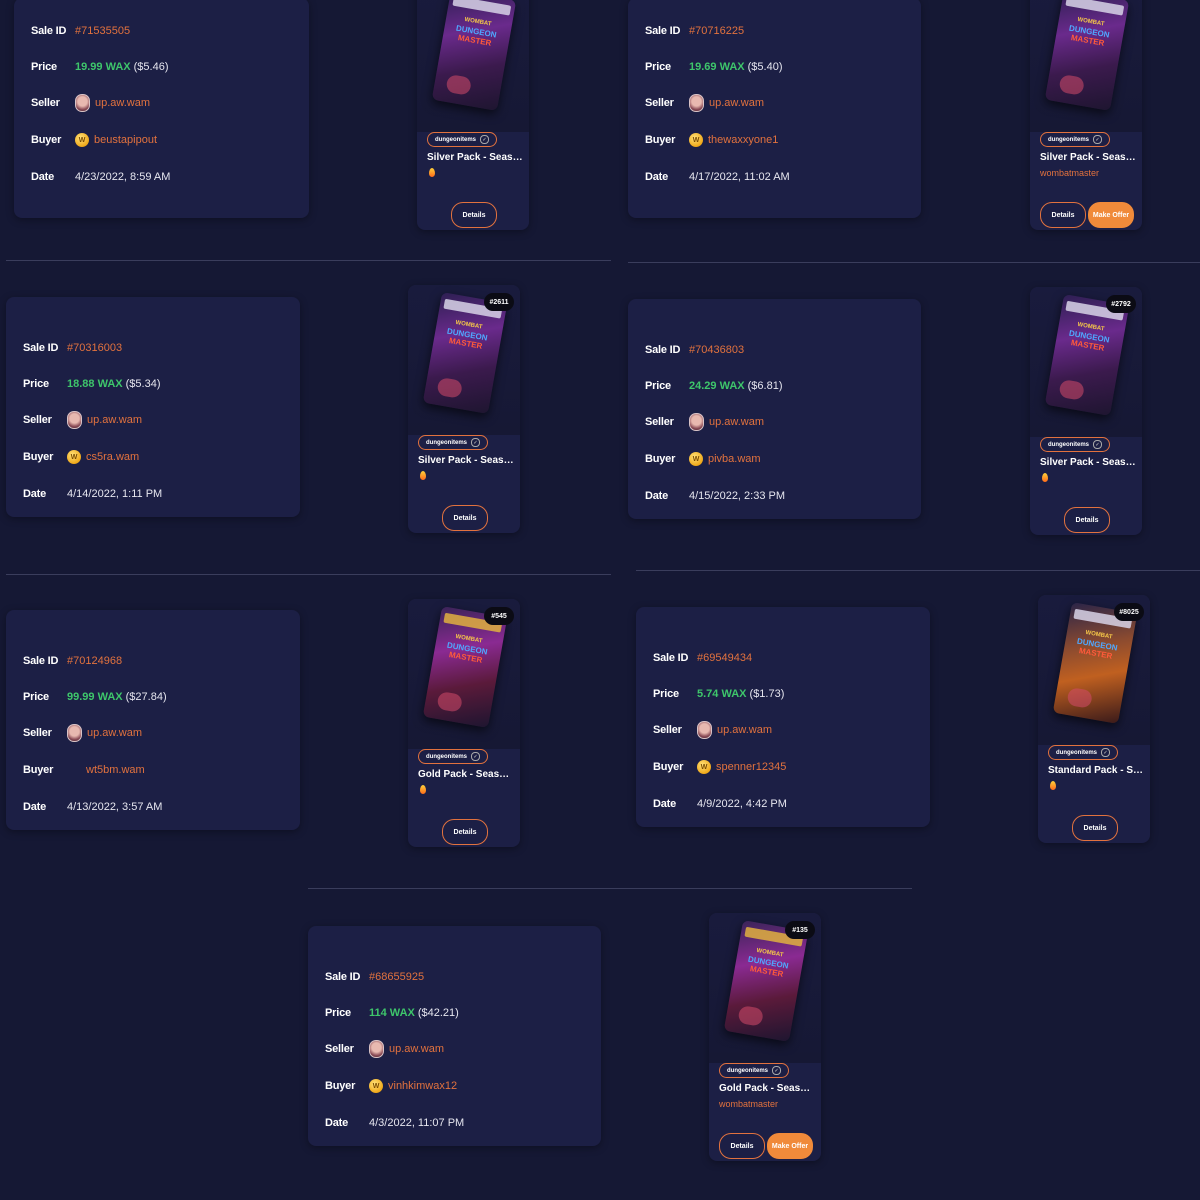  I want to click on sale-id-link: #70436803, so click(716, 350).